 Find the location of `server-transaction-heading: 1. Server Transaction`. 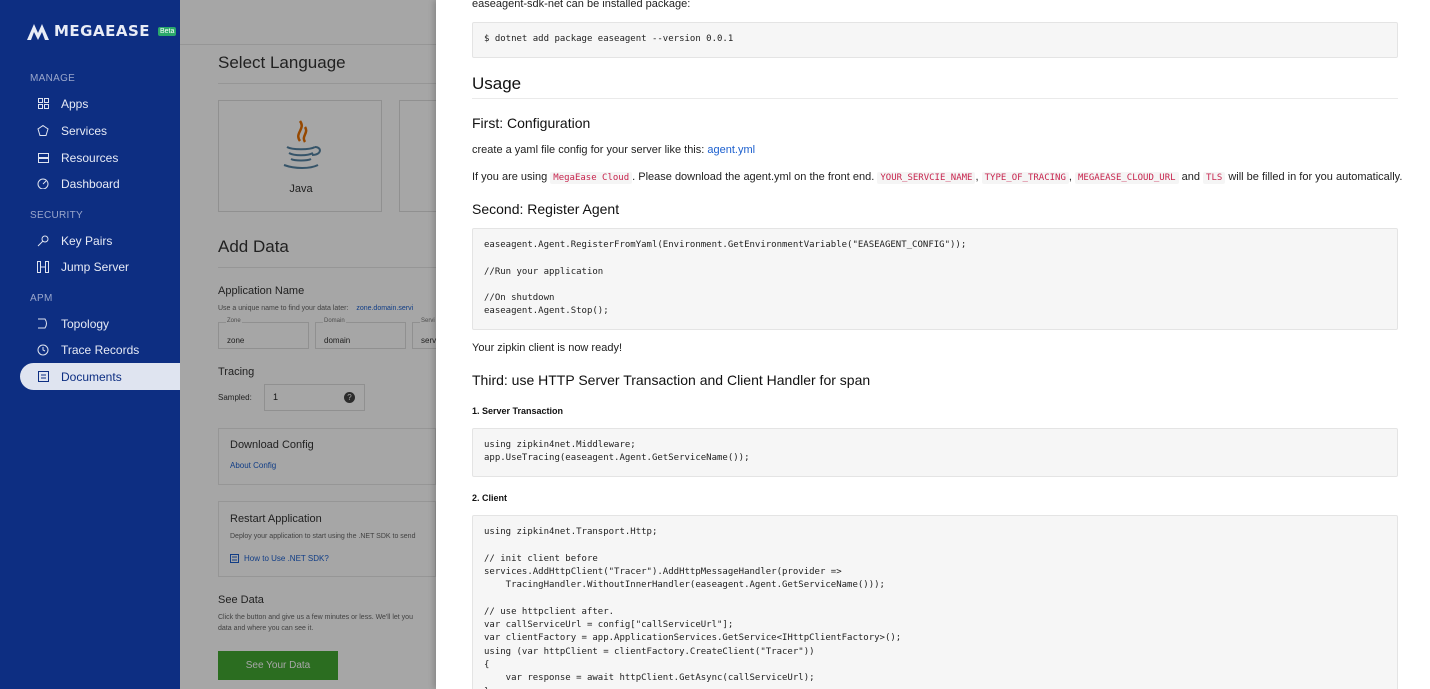

server-transaction-heading: 1. Server Transaction is located at coordinates (518, 411).